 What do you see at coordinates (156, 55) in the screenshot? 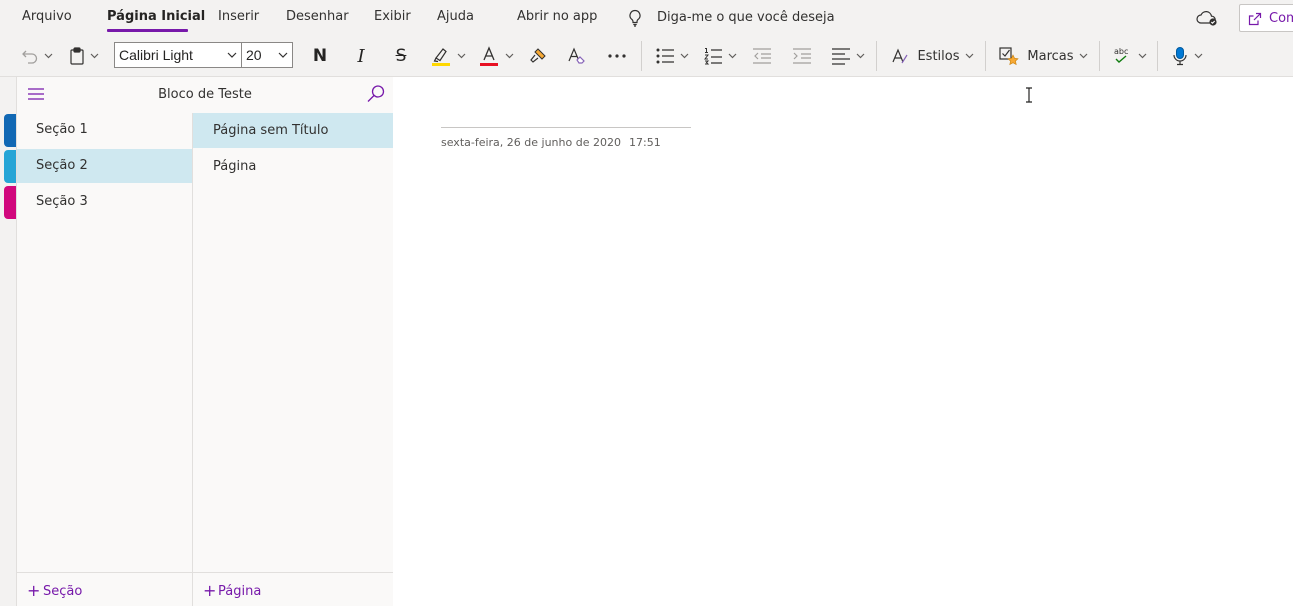
I see `font-name-value: Calibri Light` at bounding box center [156, 55].